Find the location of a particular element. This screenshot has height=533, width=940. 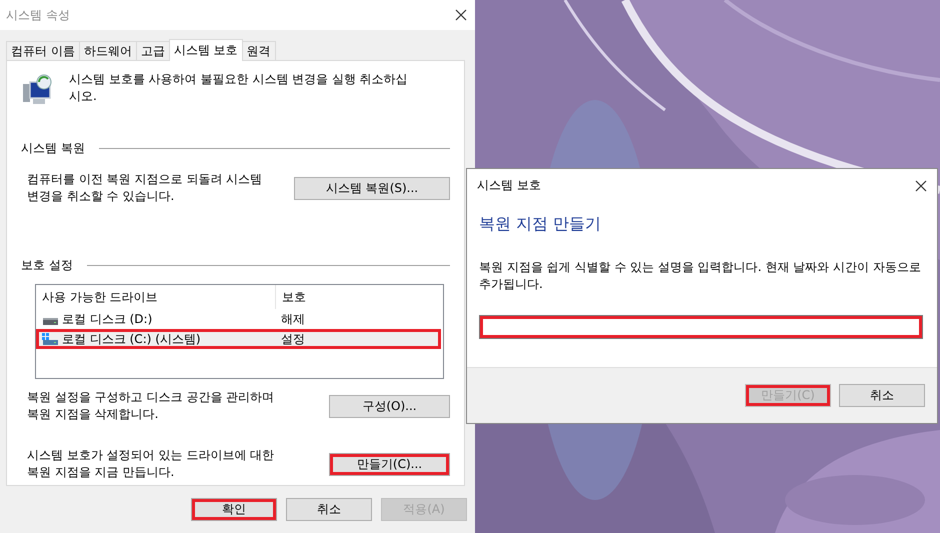

description-text: 컴퓨터를 이전 복원 지점으로 되돌려 시스템 변경을 취소할 수 있습니다. is located at coordinates (145, 188).